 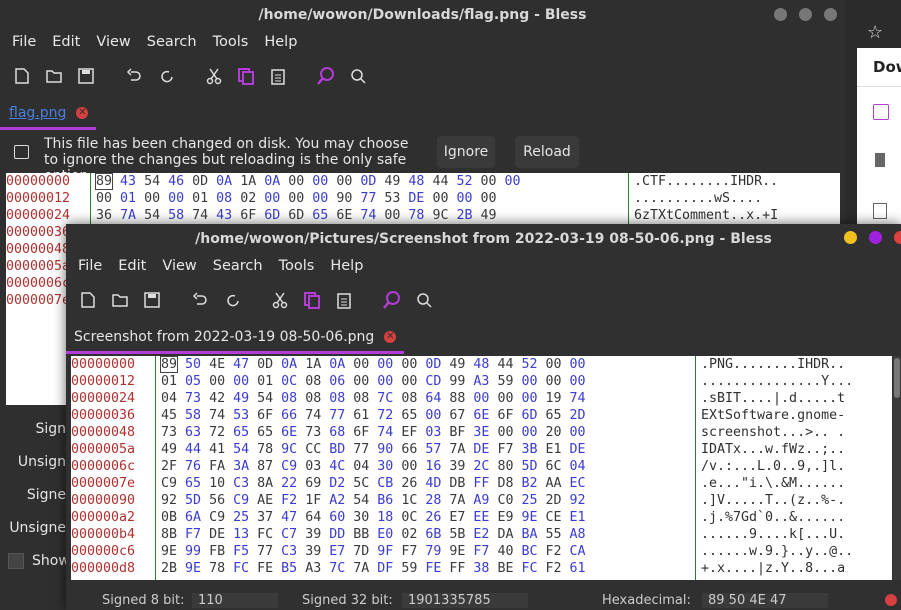 What do you see at coordinates (457, 398) in the screenshot?
I see `hex-byte: 88` at bounding box center [457, 398].